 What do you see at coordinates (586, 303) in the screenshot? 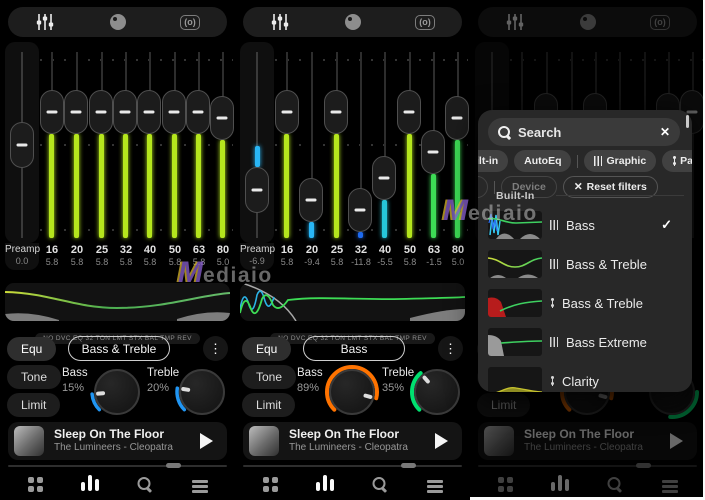
I see `preset-item-bass-treble-parametric: Bass & Treble` at bounding box center [586, 303].